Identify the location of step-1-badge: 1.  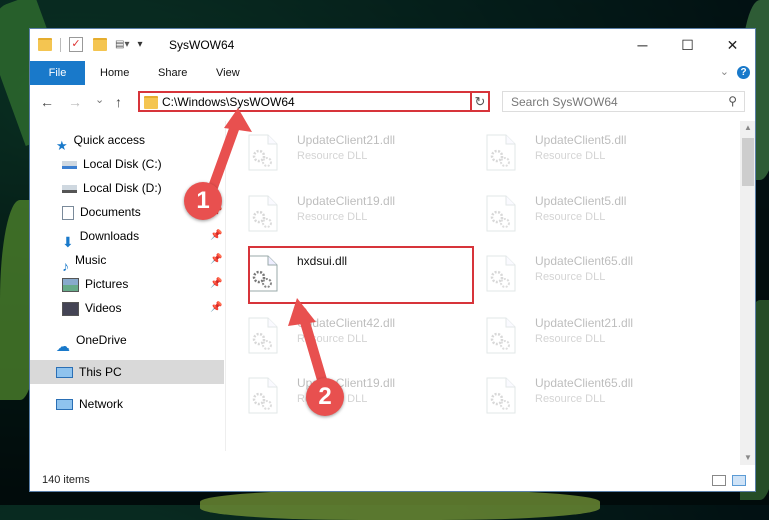
(203, 201).